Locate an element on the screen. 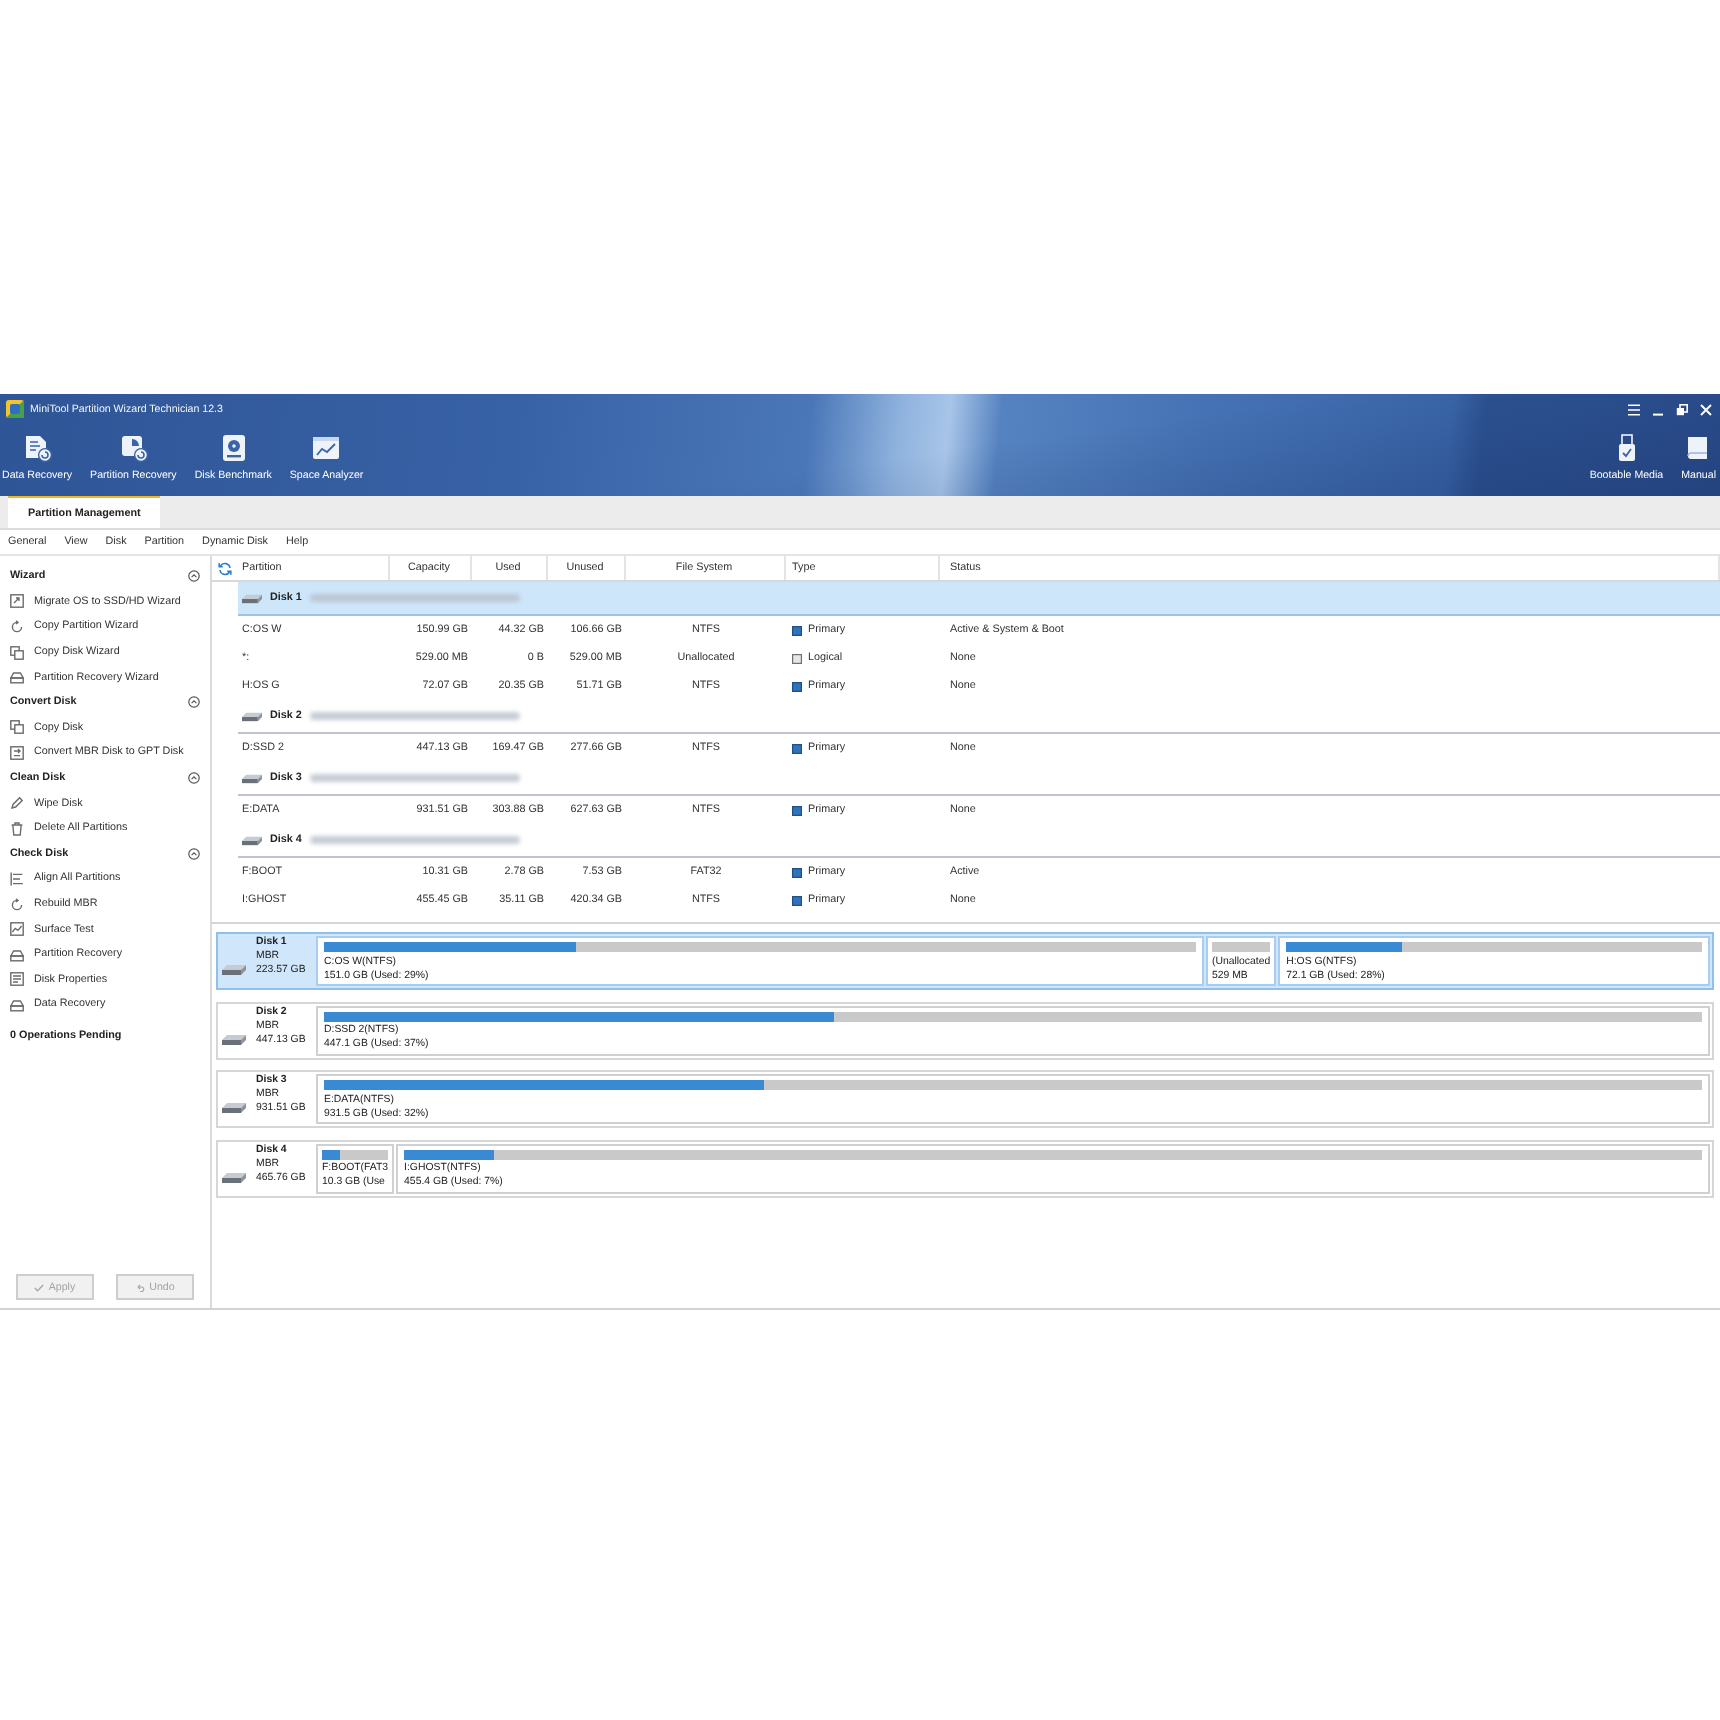 This screenshot has width=1720, height=1720. refresh-icon is located at coordinates (225, 568).